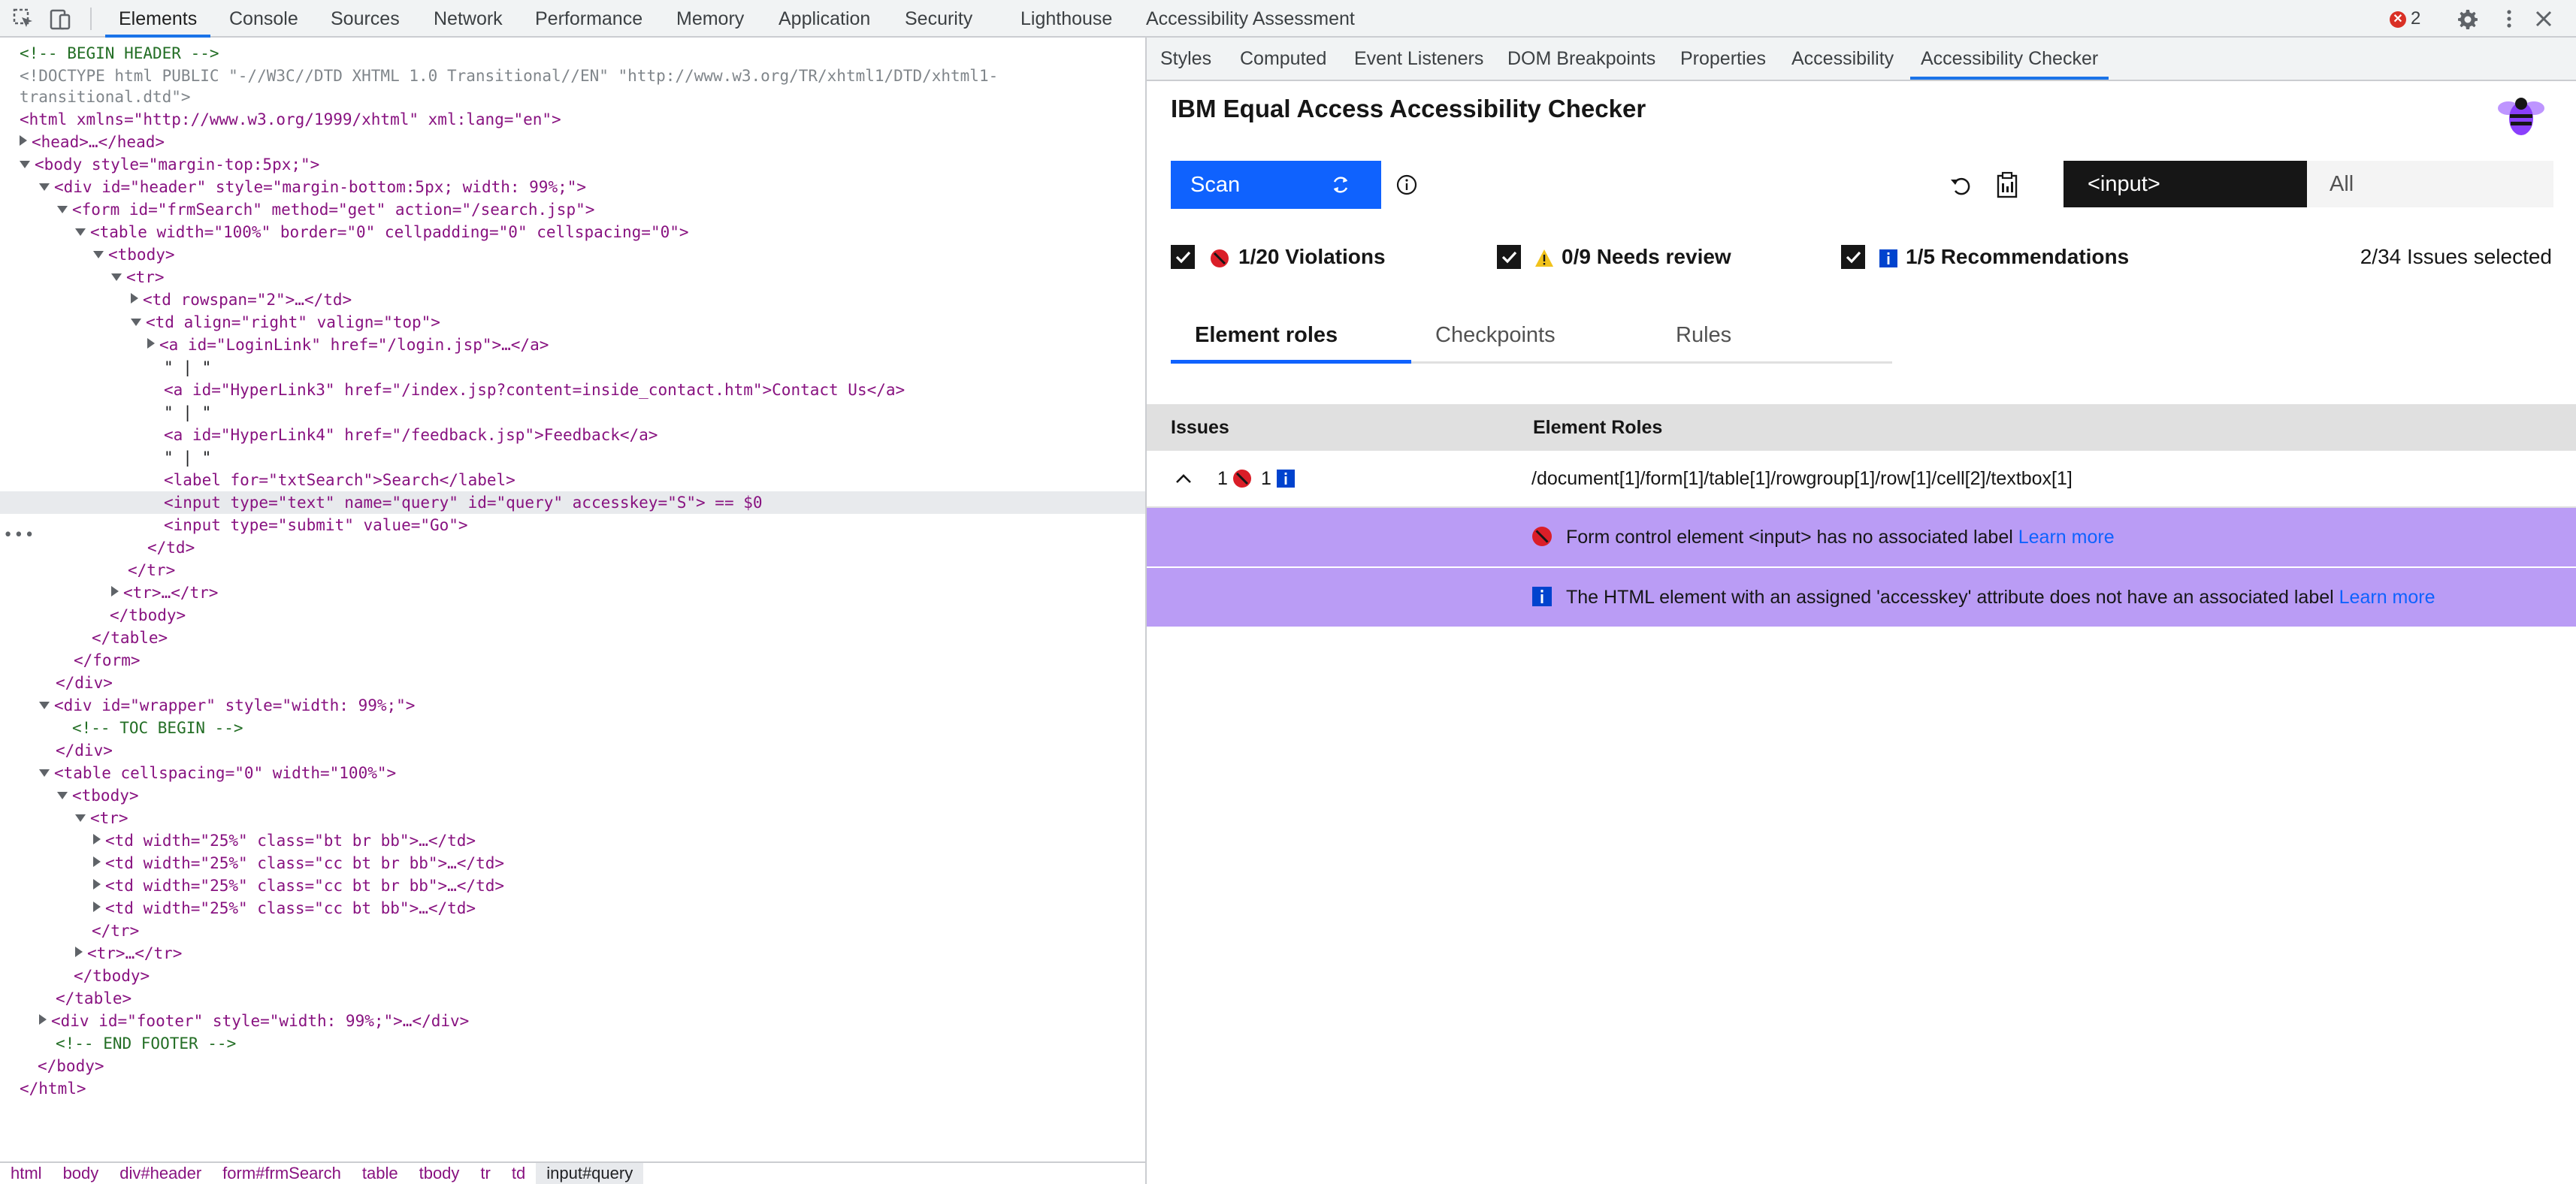 The height and width of the screenshot is (1184, 2576). Describe the element at coordinates (588, 18) in the screenshot. I see `tab-performance: Performance` at that location.